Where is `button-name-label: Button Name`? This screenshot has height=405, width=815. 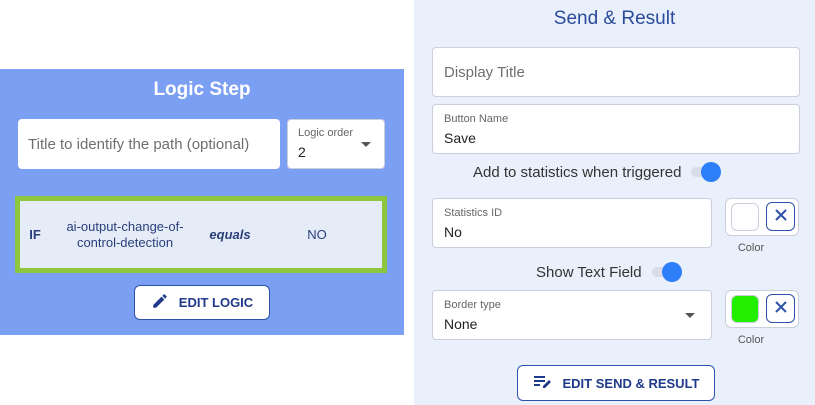
button-name-label: Button Name is located at coordinates (476, 119).